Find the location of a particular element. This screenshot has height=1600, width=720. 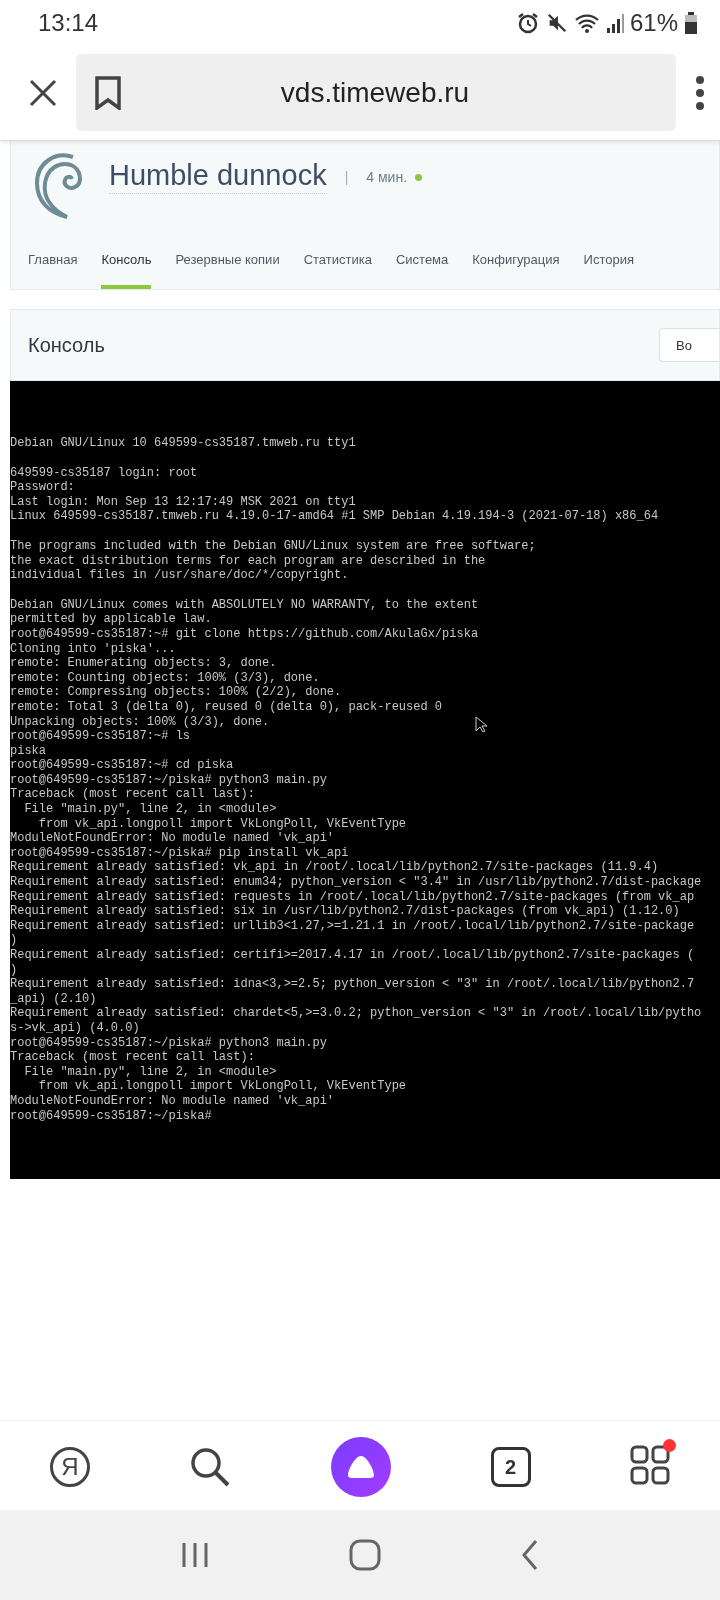

battery-icon is located at coordinates (691, 22).